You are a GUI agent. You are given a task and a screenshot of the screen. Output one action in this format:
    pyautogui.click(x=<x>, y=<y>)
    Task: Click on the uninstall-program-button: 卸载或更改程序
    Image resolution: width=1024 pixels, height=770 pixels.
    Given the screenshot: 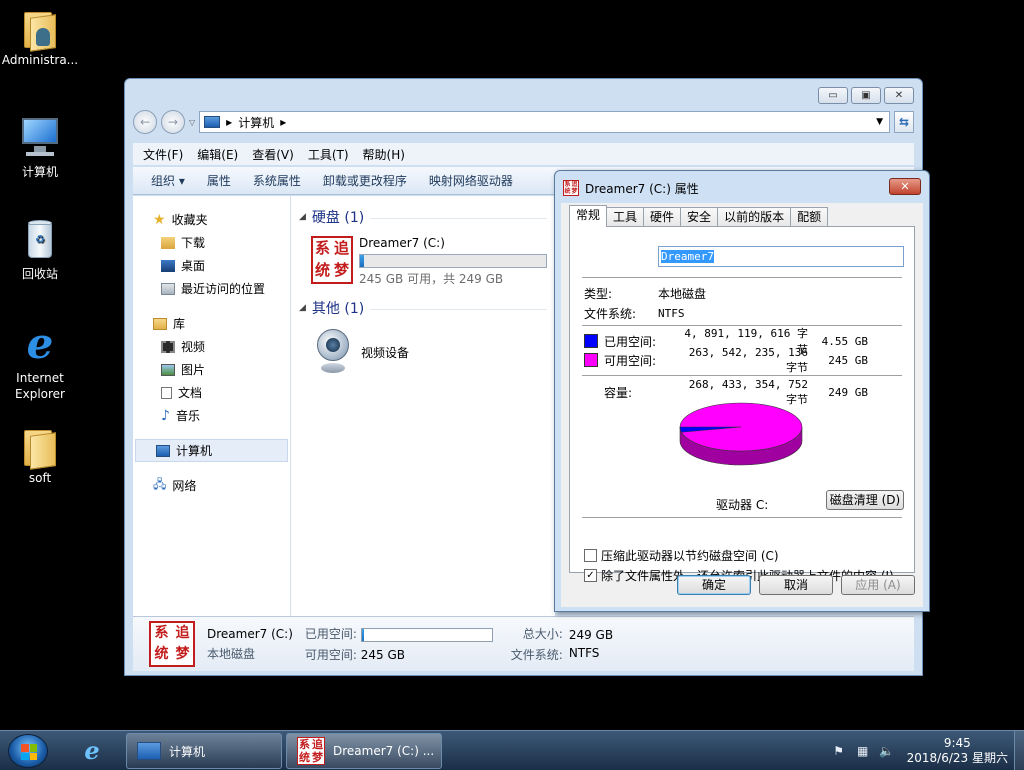 What is the action you would take?
    pyautogui.click(x=365, y=180)
    